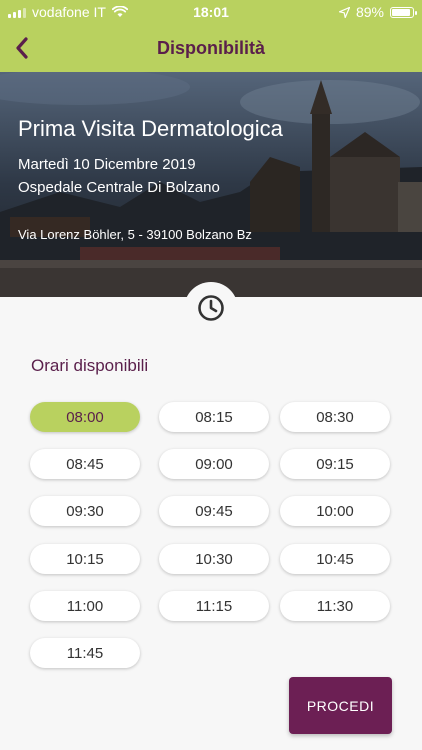 The height and width of the screenshot is (750, 422). What do you see at coordinates (85, 606) in the screenshot?
I see `time-slot-button: 11:00` at bounding box center [85, 606].